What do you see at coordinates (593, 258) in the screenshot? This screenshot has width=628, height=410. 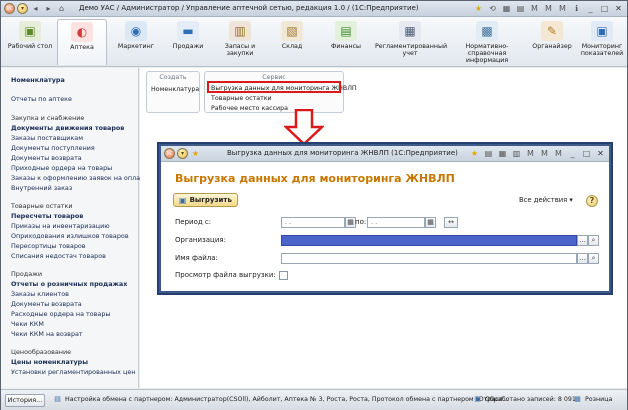 I see `filename-search-icon: ⌕` at bounding box center [593, 258].